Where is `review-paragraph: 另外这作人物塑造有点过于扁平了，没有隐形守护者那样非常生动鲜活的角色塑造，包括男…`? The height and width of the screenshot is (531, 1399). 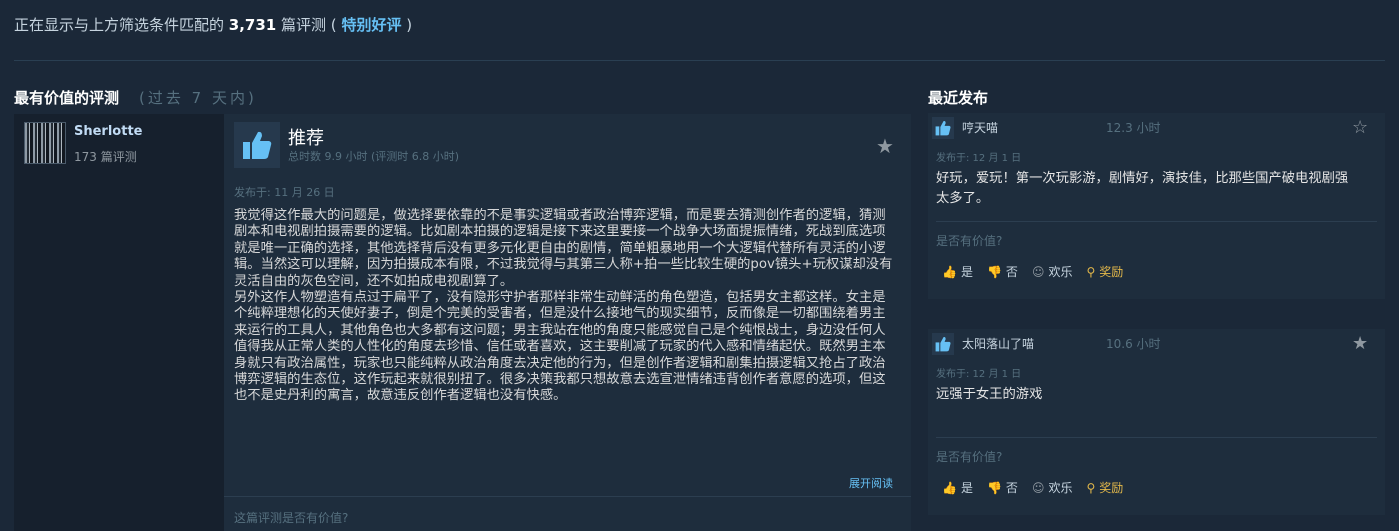
review-paragraph: 另外这作人物塑造有点过于扁平了，没有隐形守护者那样非常生动鲜活的角色塑造，包括男… is located at coordinates (560, 347).